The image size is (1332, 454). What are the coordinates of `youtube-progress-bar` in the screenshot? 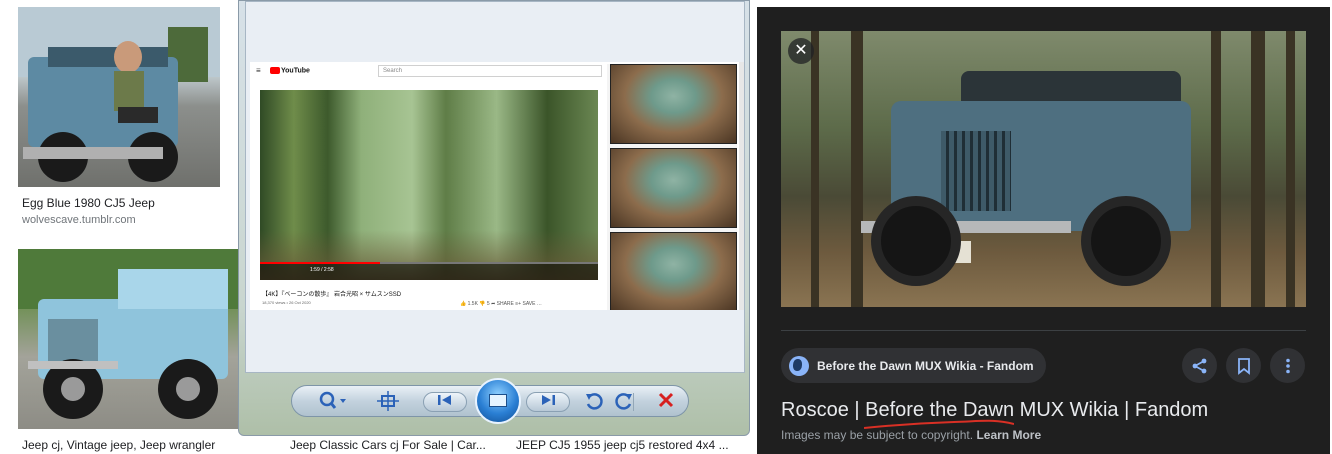 It's located at (429, 263).